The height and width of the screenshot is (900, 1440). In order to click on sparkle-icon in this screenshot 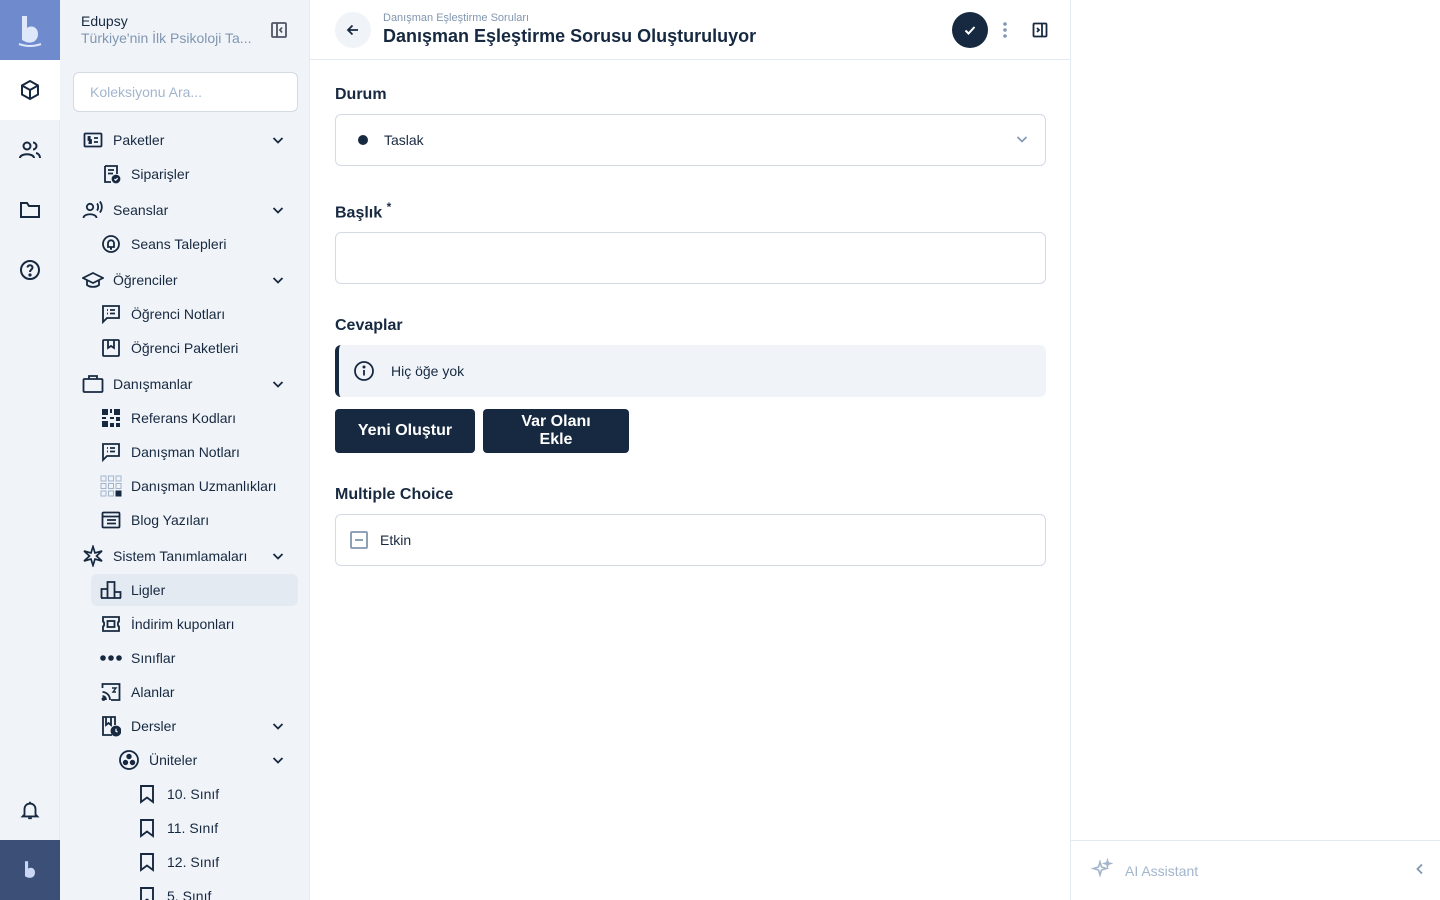, I will do `click(93, 556)`.